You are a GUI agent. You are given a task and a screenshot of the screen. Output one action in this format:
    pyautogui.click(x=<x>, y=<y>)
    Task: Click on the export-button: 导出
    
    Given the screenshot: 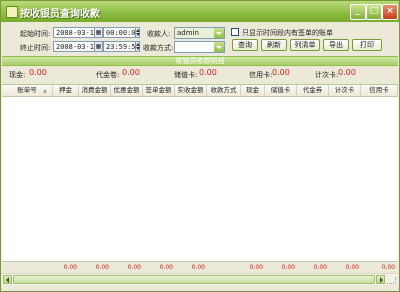 What is the action you would take?
    pyautogui.click(x=336, y=45)
    